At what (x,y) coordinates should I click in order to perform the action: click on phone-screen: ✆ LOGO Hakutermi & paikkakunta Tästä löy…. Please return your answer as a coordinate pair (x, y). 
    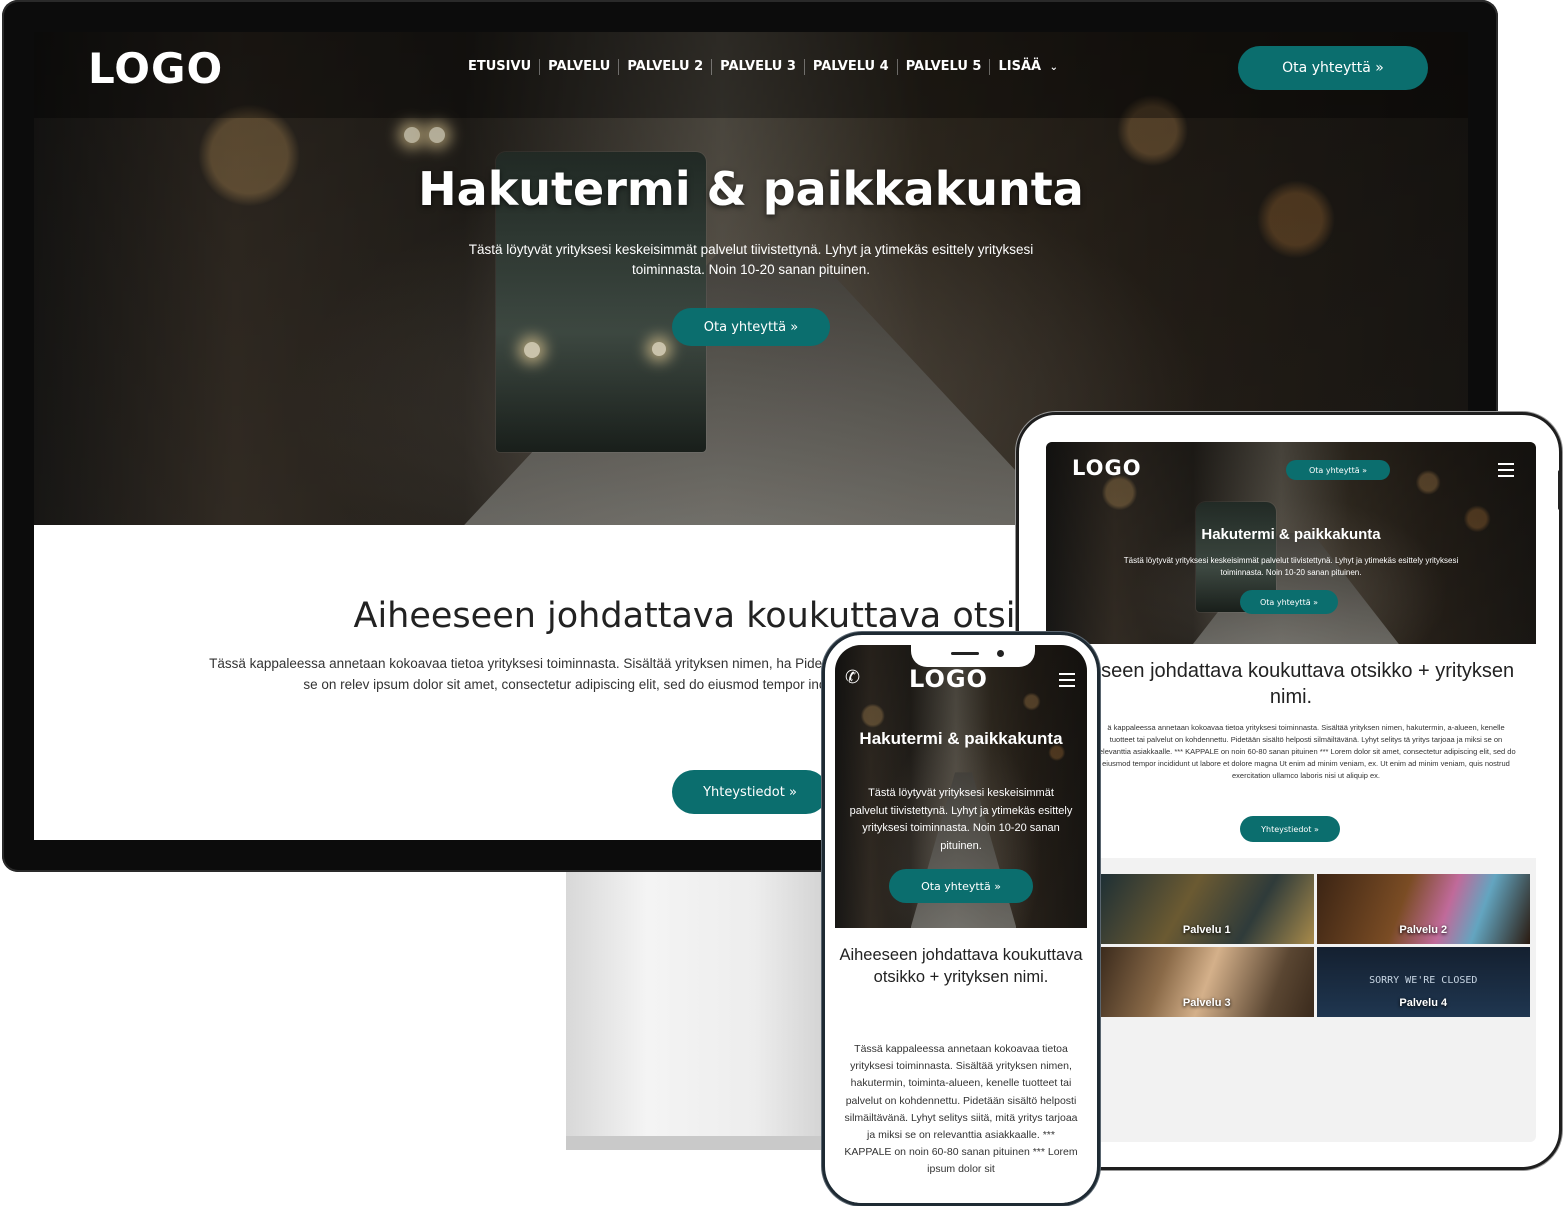
    Looking at the image, I should click on (961, 924).